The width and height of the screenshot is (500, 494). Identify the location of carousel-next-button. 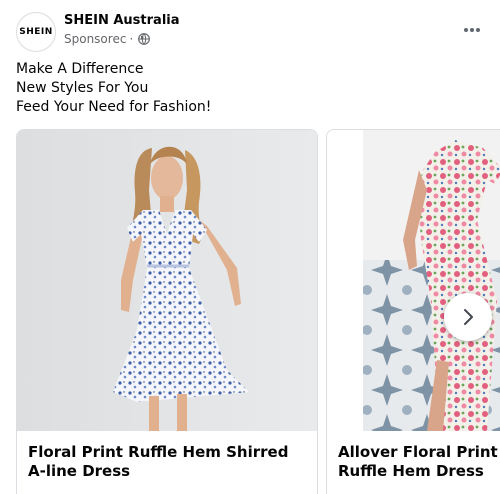
(468, 317).